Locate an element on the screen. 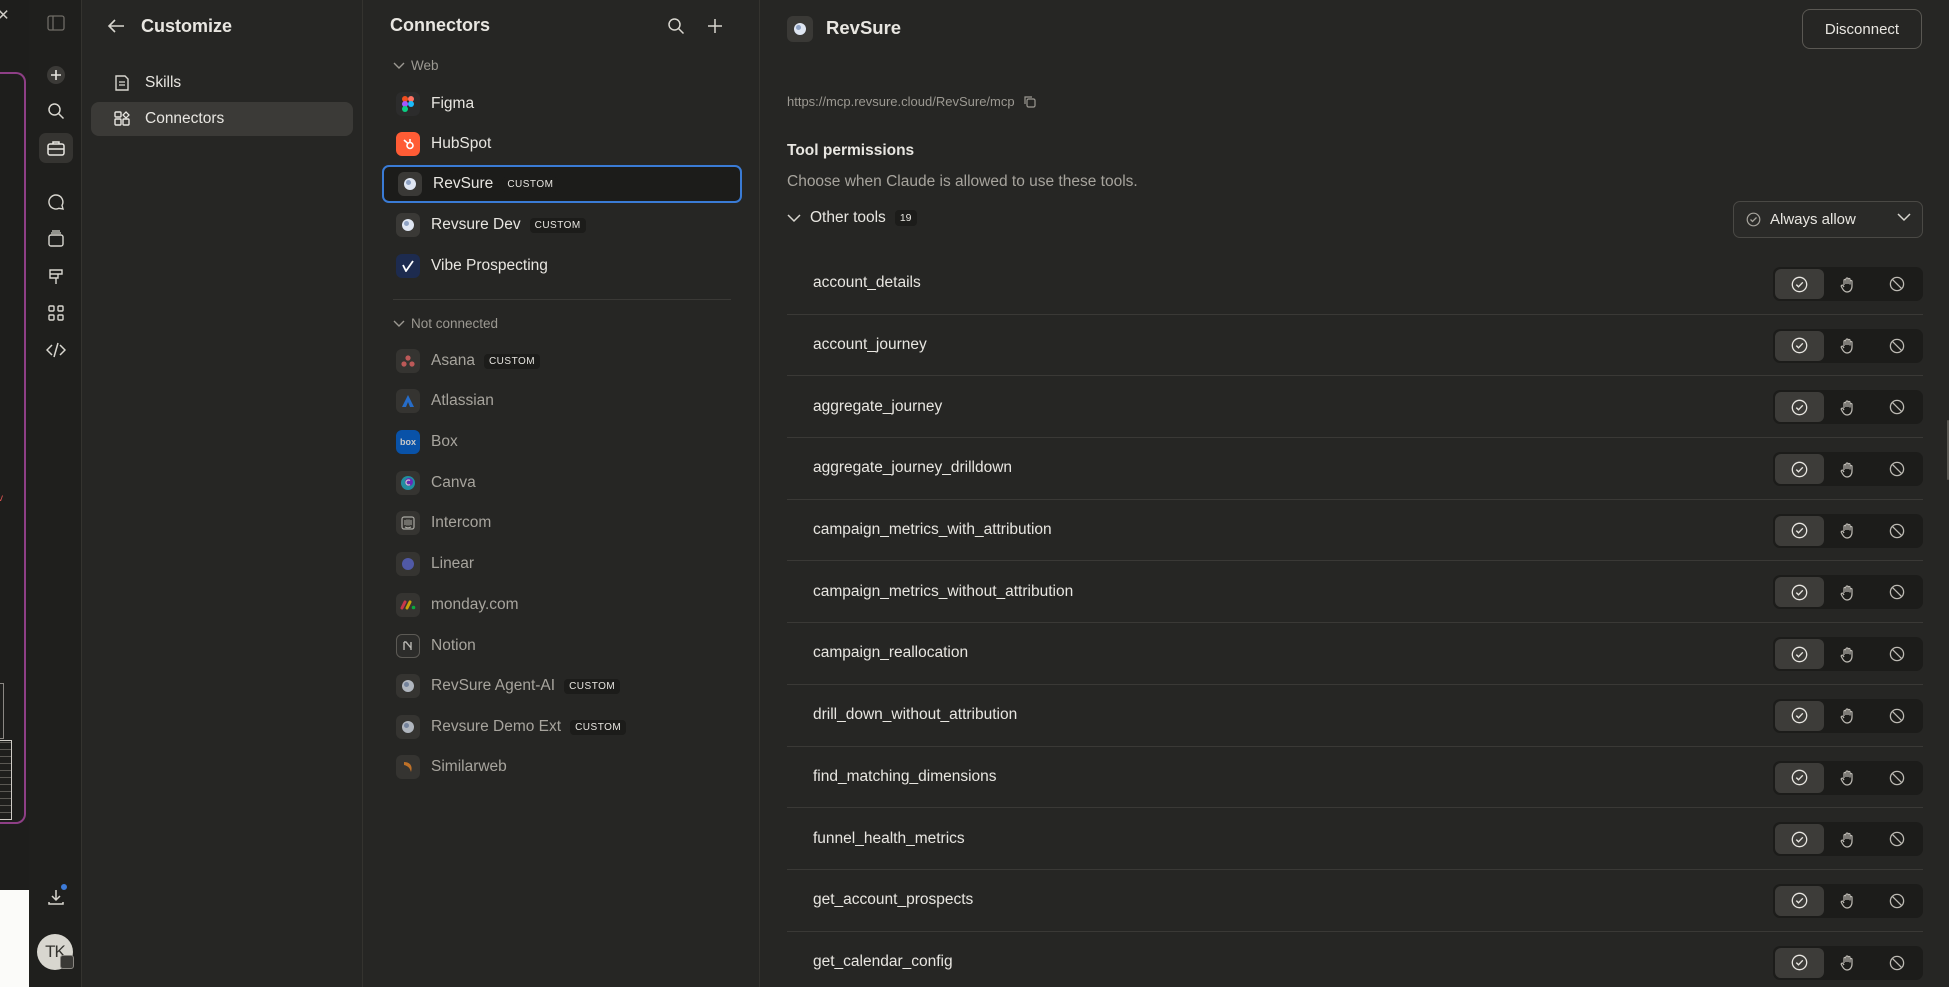  new-chat-icon is located at coordinates (56, 75).